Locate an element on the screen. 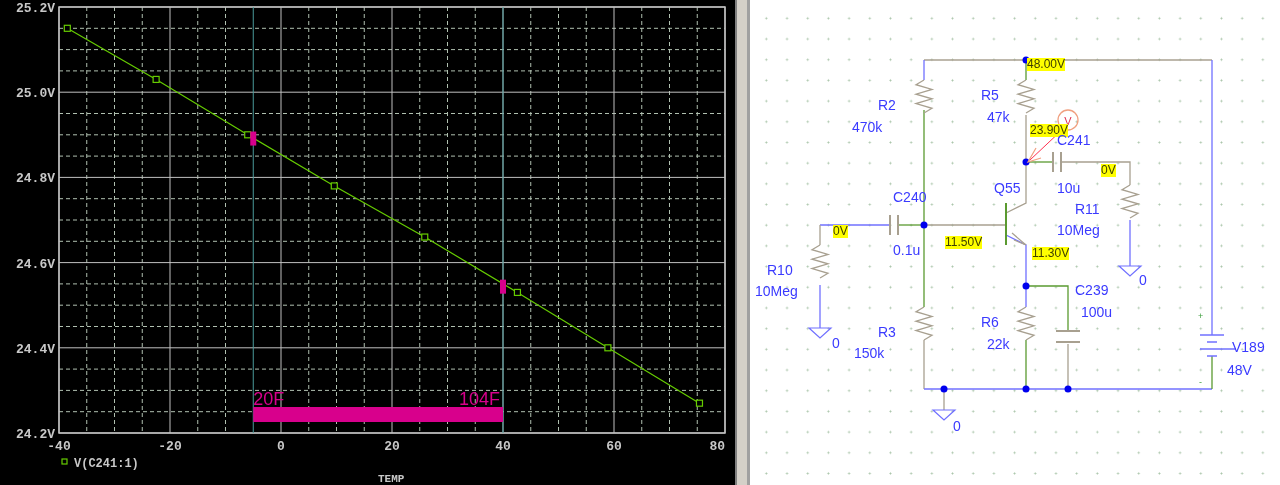 This screenshot has height=485, width=1280. legend-marker is located at coordinates (64, 461).